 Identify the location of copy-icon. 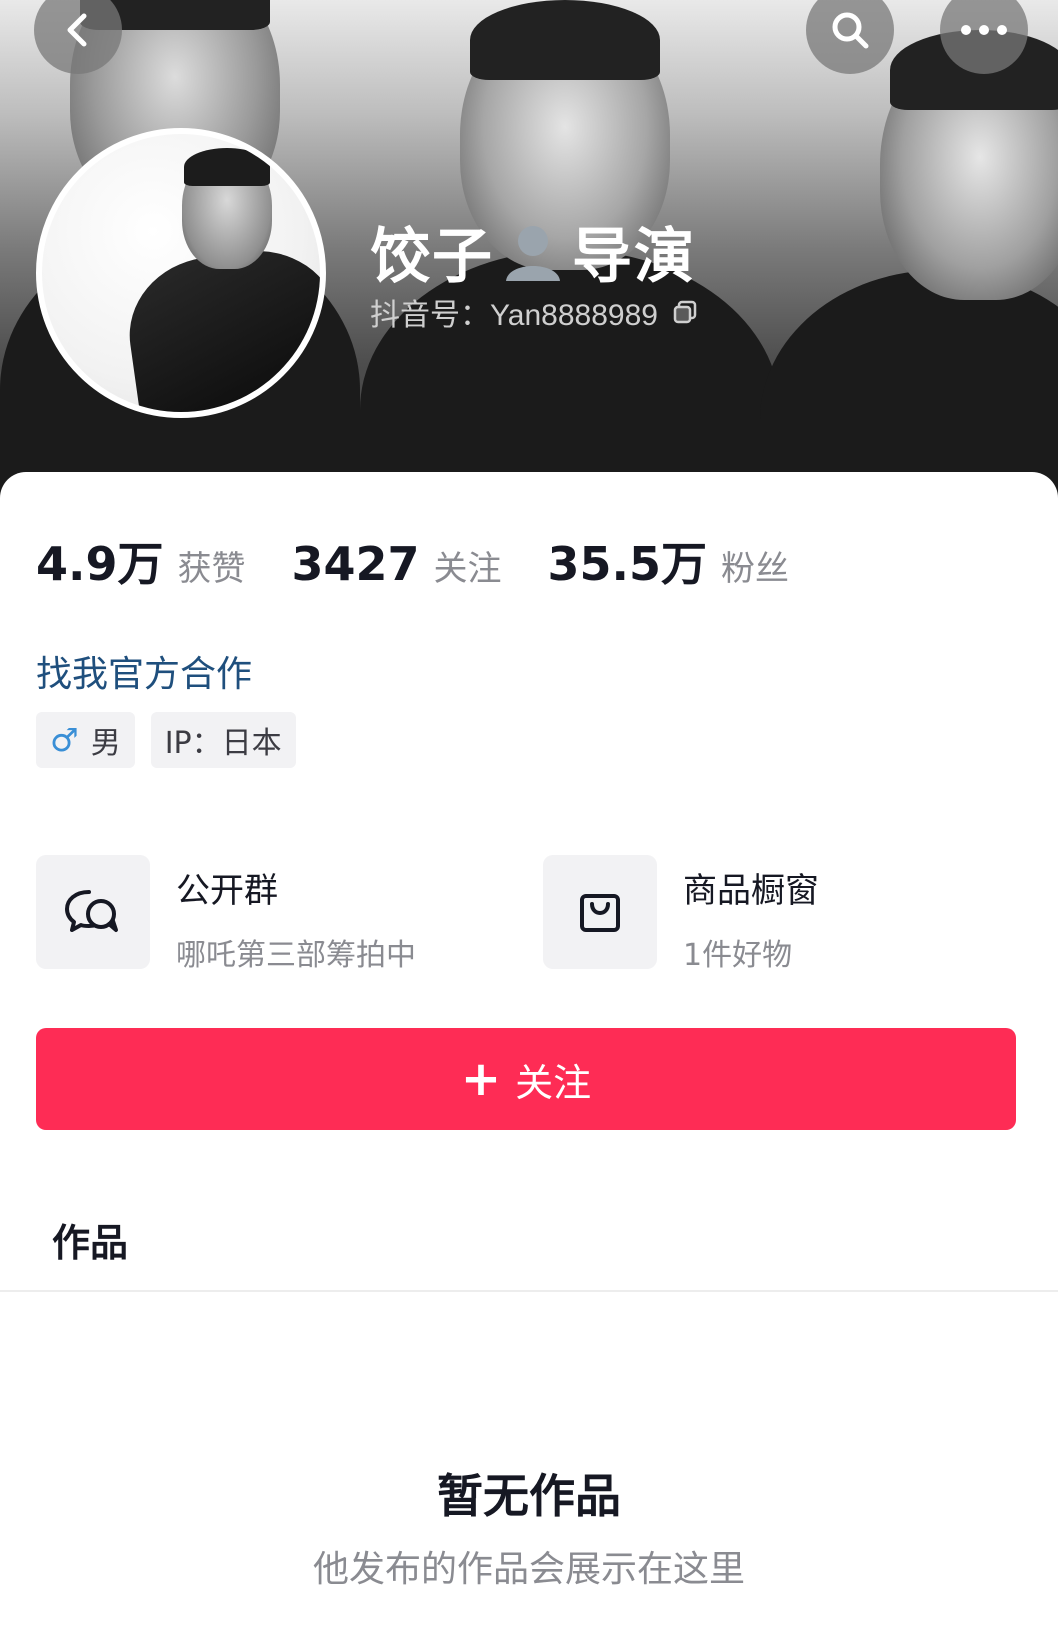
(685, 312).